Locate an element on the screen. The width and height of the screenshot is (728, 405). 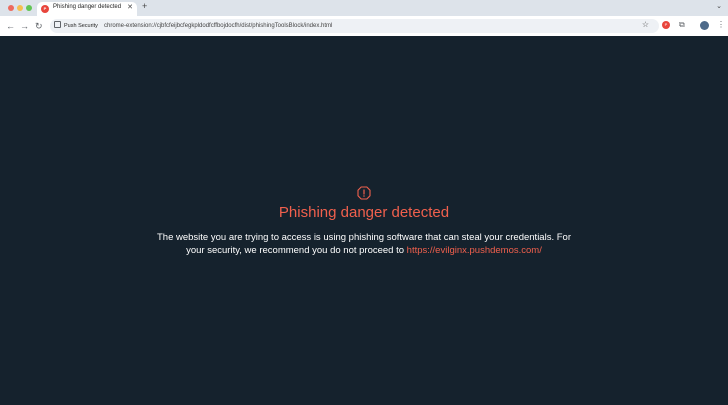
reload-icon: ↻ is located at coordinates (39, 26).